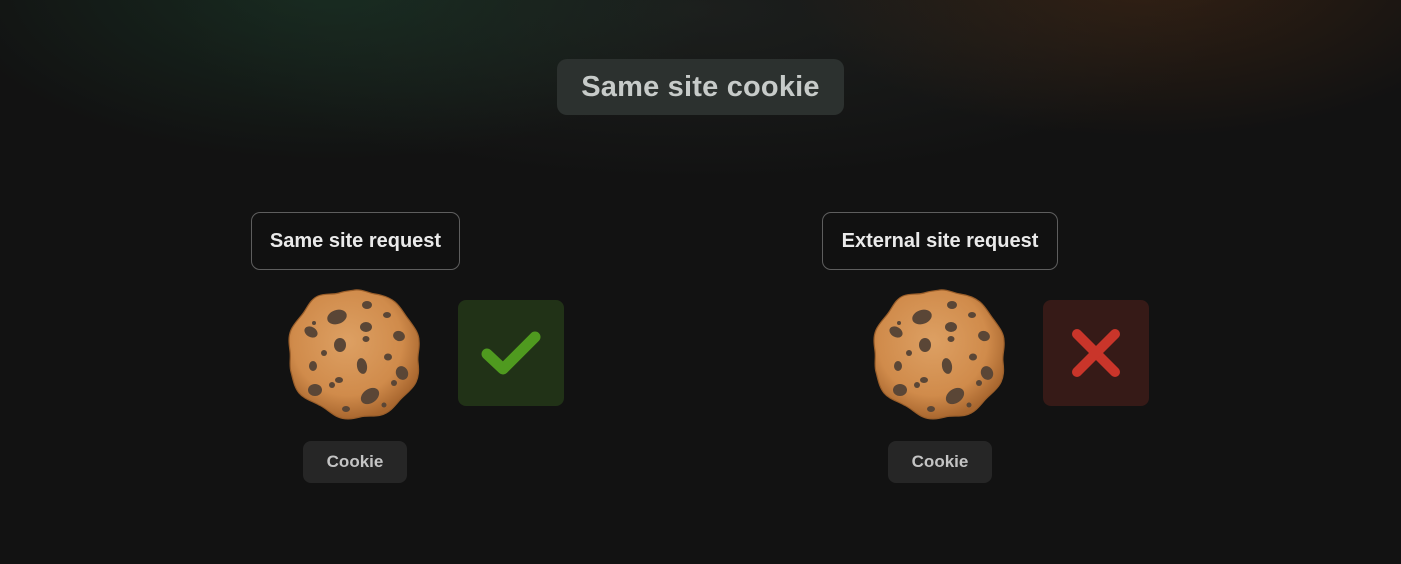 Image resolution: width=1401 pixels, height=564 pixels. What do you see at coordinates (940, 241) in the screenshot?
I see `external-site-request-label: External site request` at bounding box center [940, 241].